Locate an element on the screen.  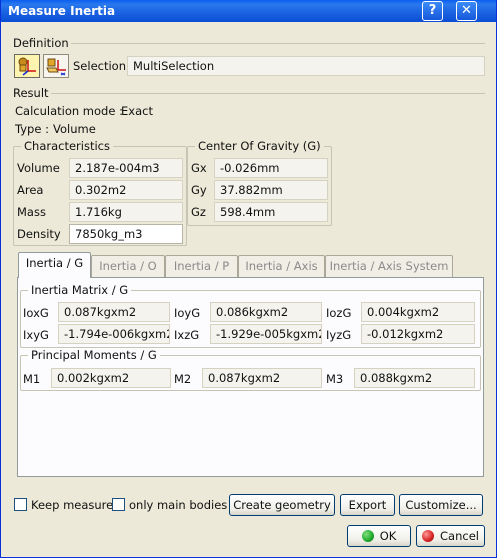
ok-icon is located at coordinates (367, 536).